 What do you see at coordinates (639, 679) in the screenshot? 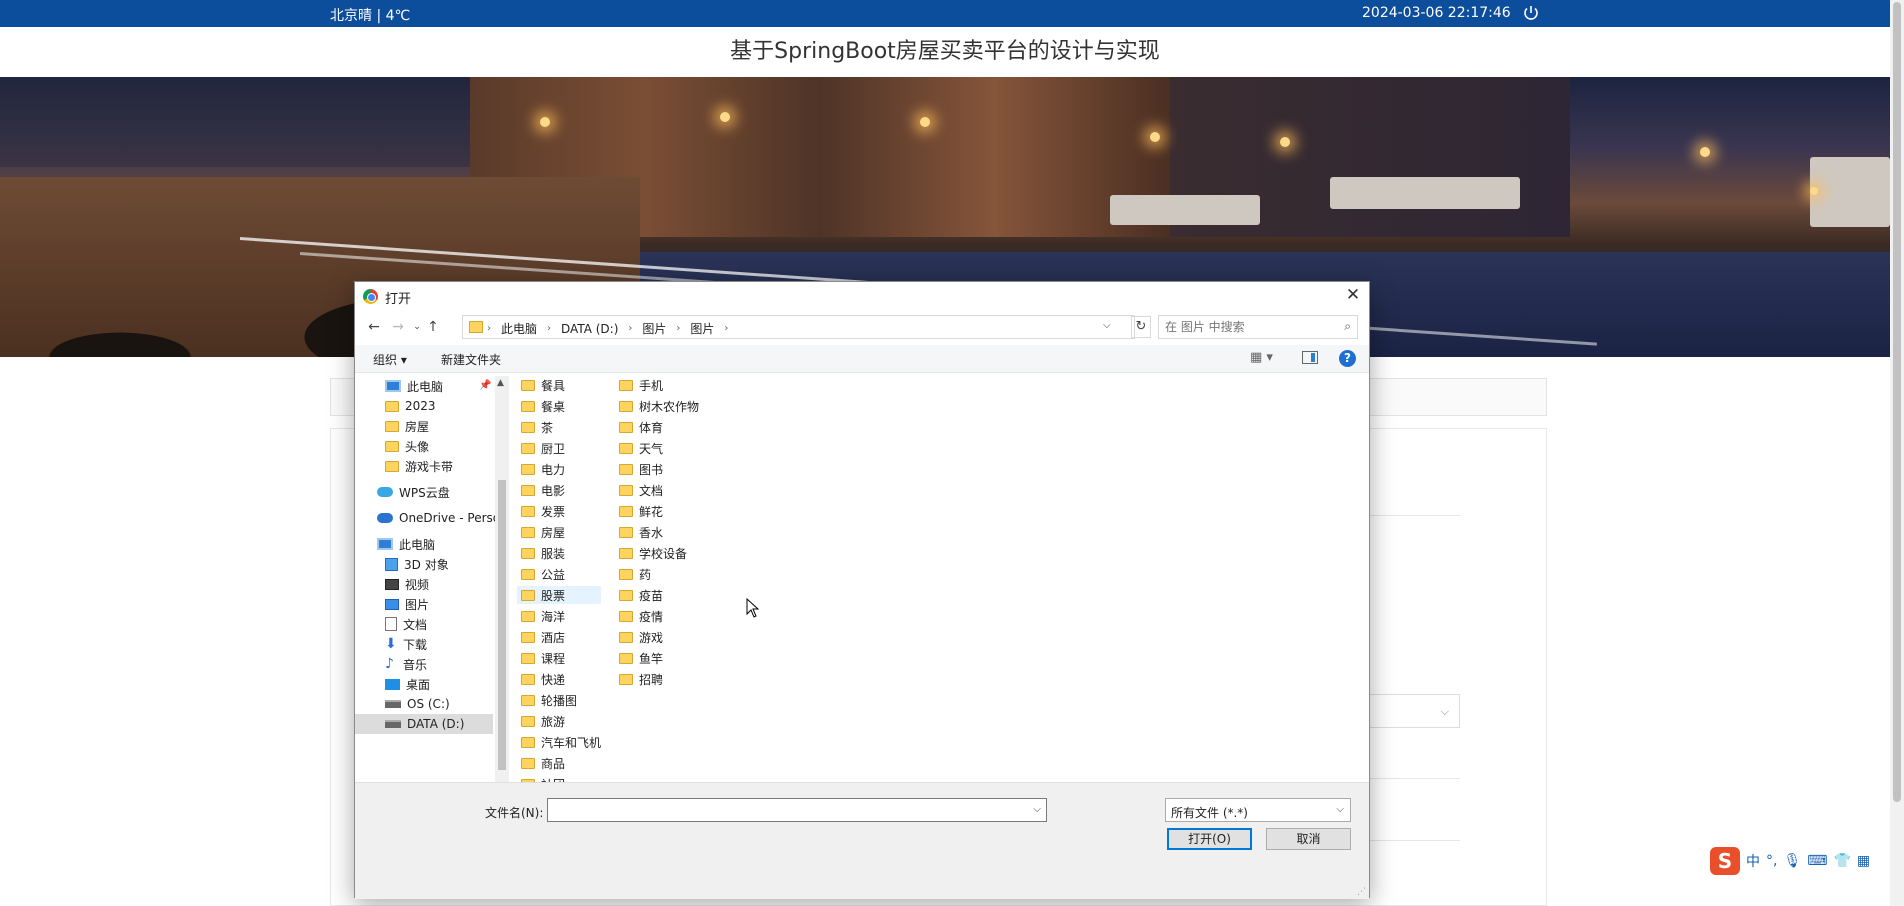
I see `folder-item: 招聘` at bounding box center [639, 679].